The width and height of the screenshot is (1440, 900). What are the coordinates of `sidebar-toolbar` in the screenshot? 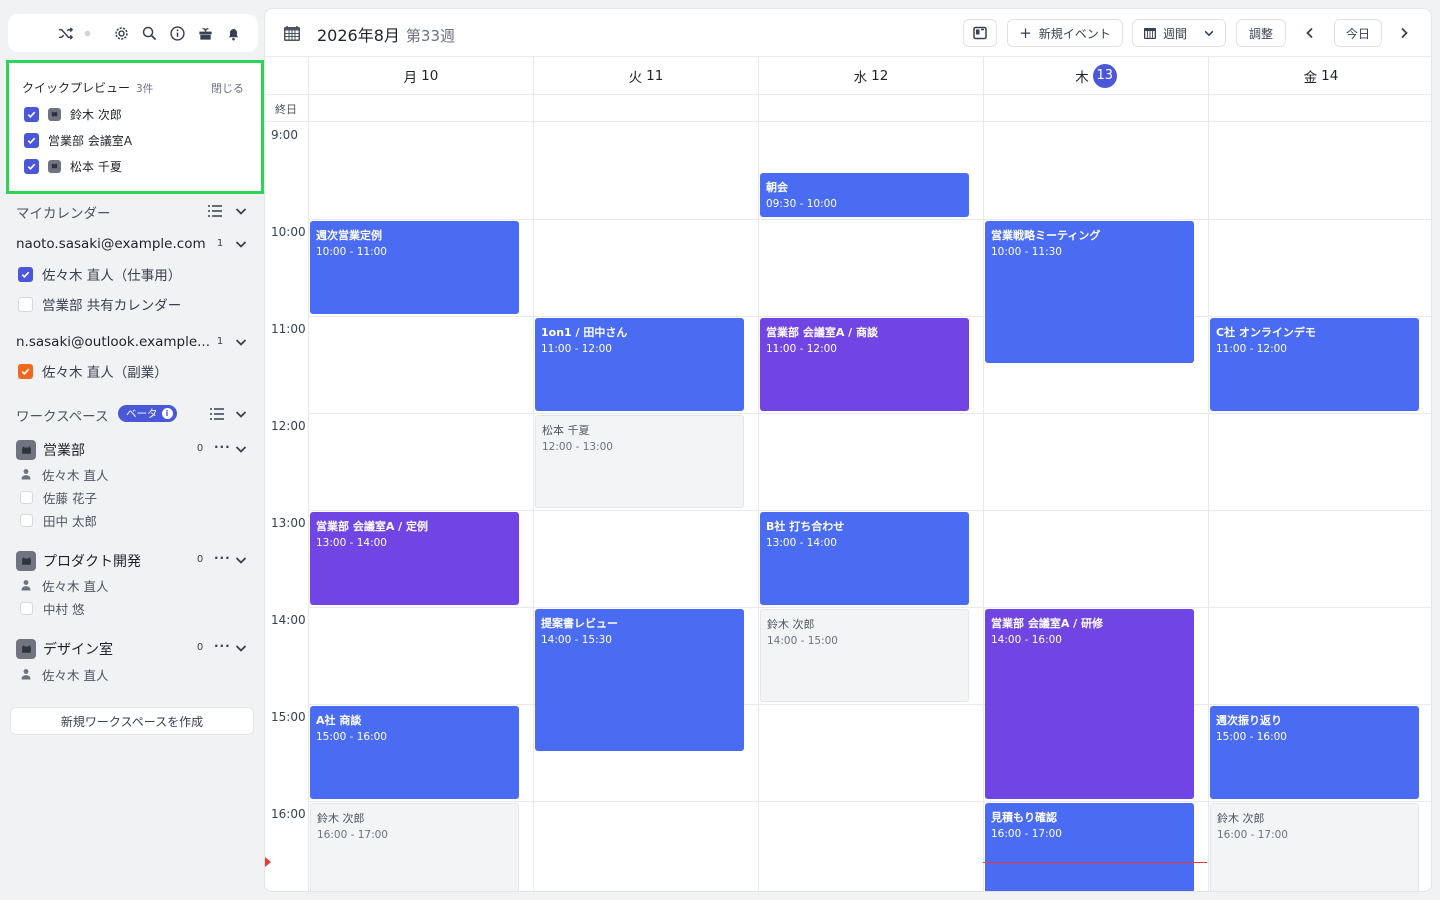 It's located at (133, 33).